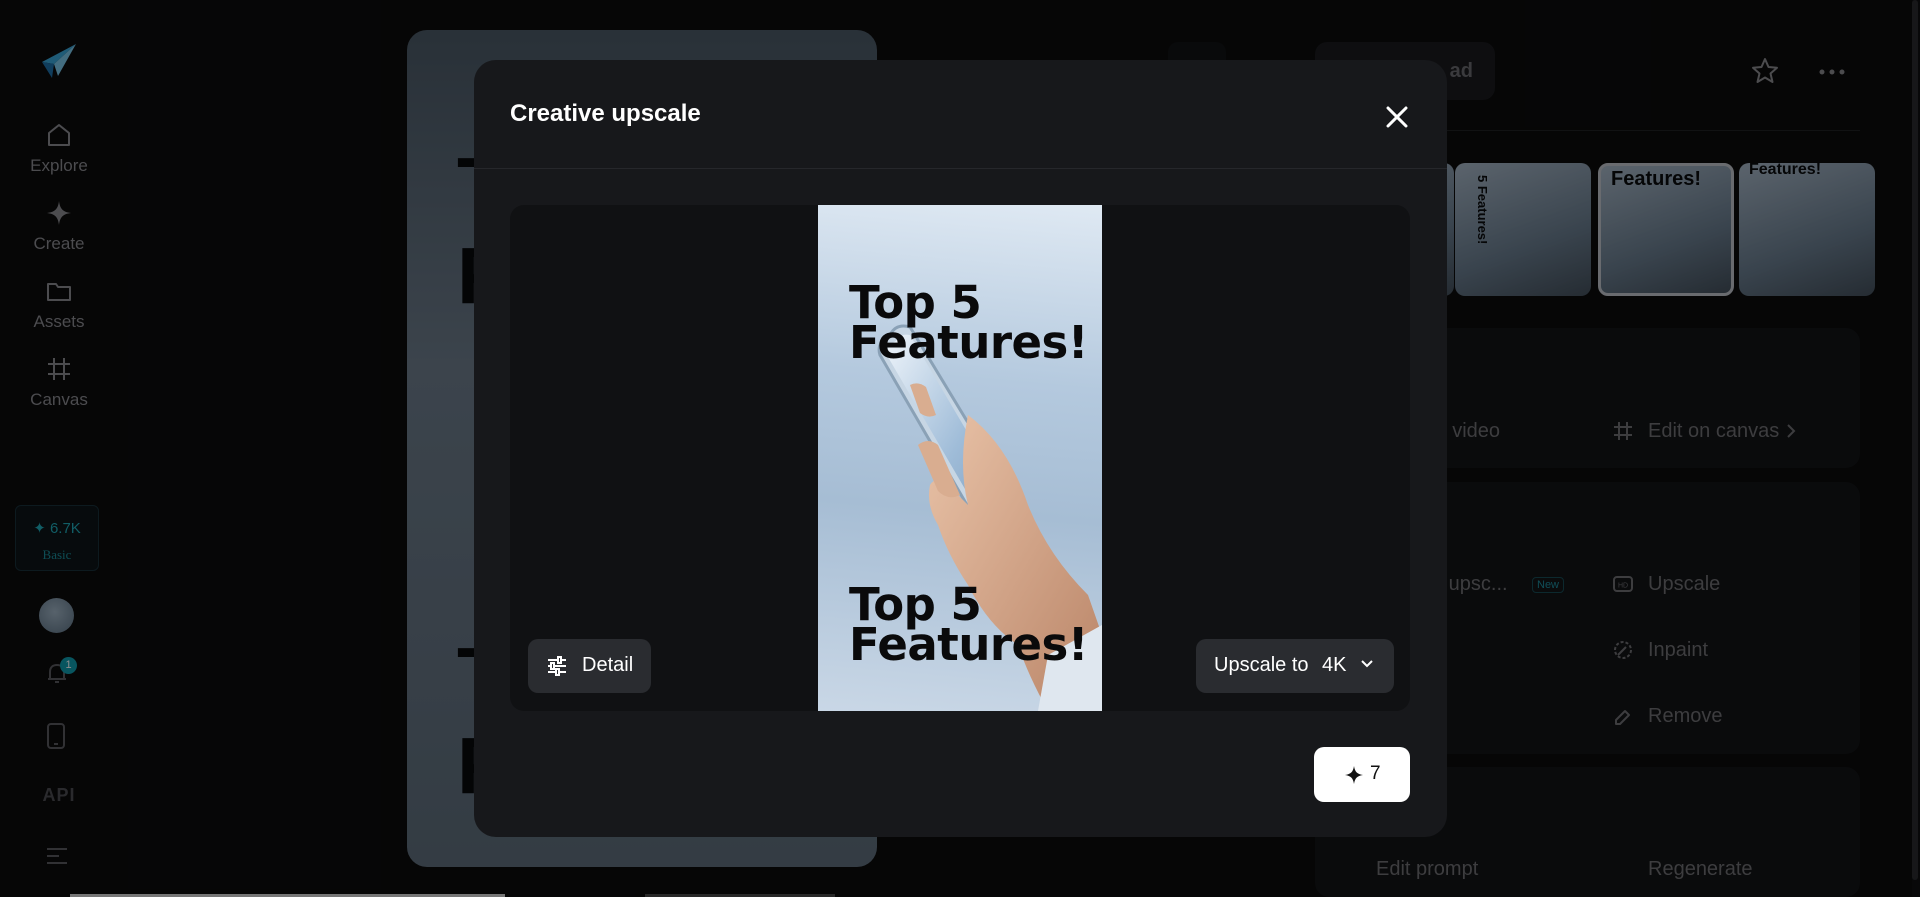 The image size is (1920, 897). Describe the element at coordinates (608, 665) in the screenshot. I see `detail-label: Detail` at that location.